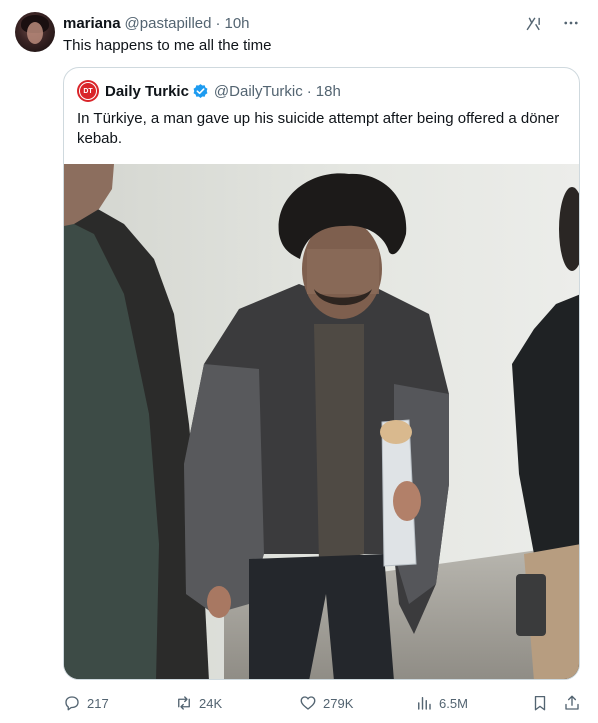  I want to click on share-button, so click(572, 703).